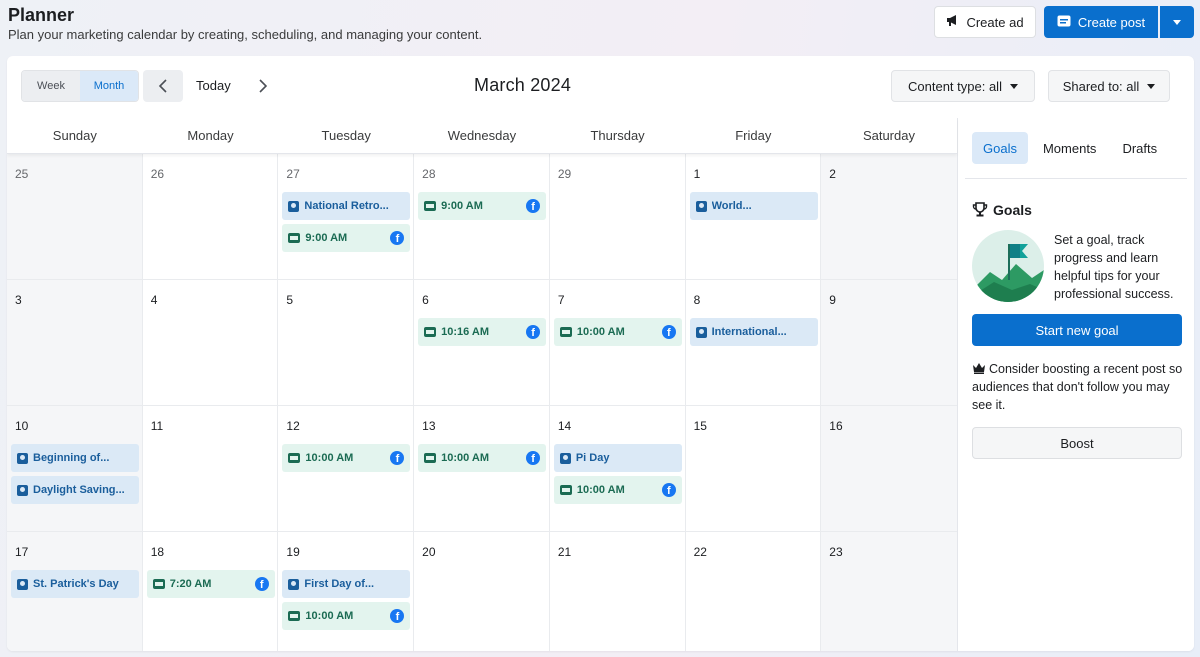  I want to click on day-cell: 23, so click(889, 591).